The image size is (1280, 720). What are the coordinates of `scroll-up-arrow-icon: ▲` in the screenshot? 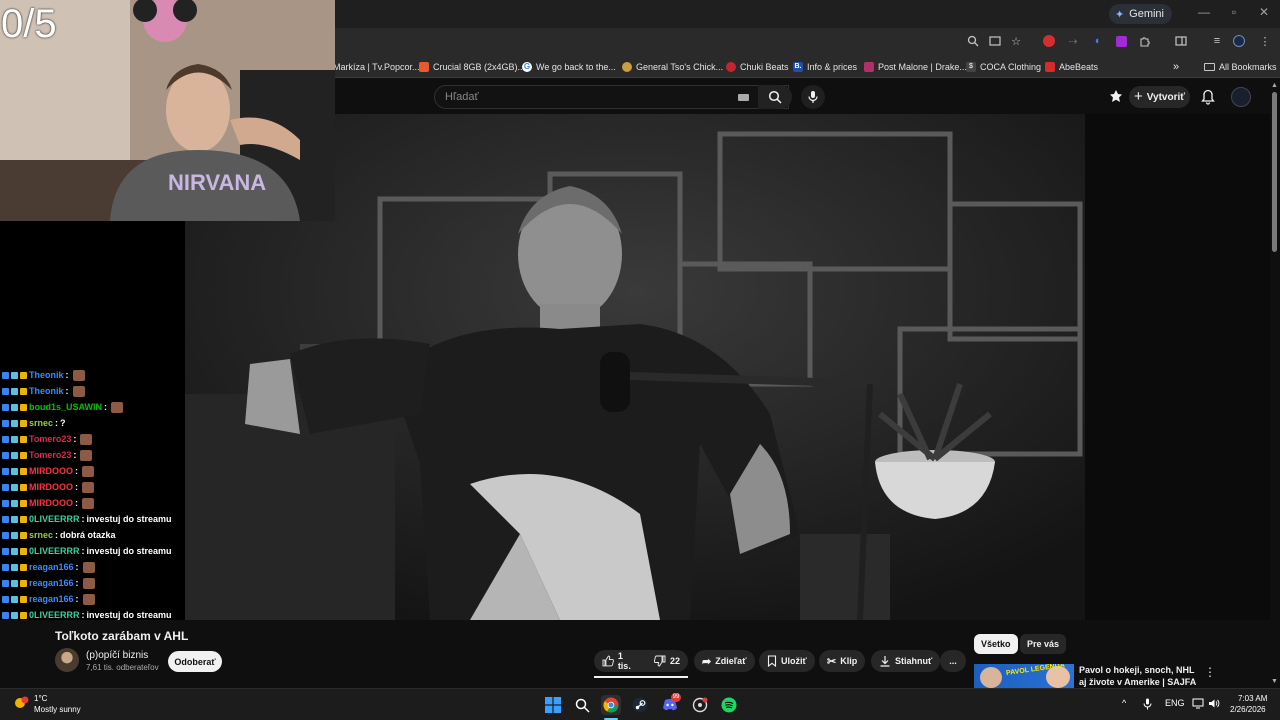 It's located at (1274, 85).